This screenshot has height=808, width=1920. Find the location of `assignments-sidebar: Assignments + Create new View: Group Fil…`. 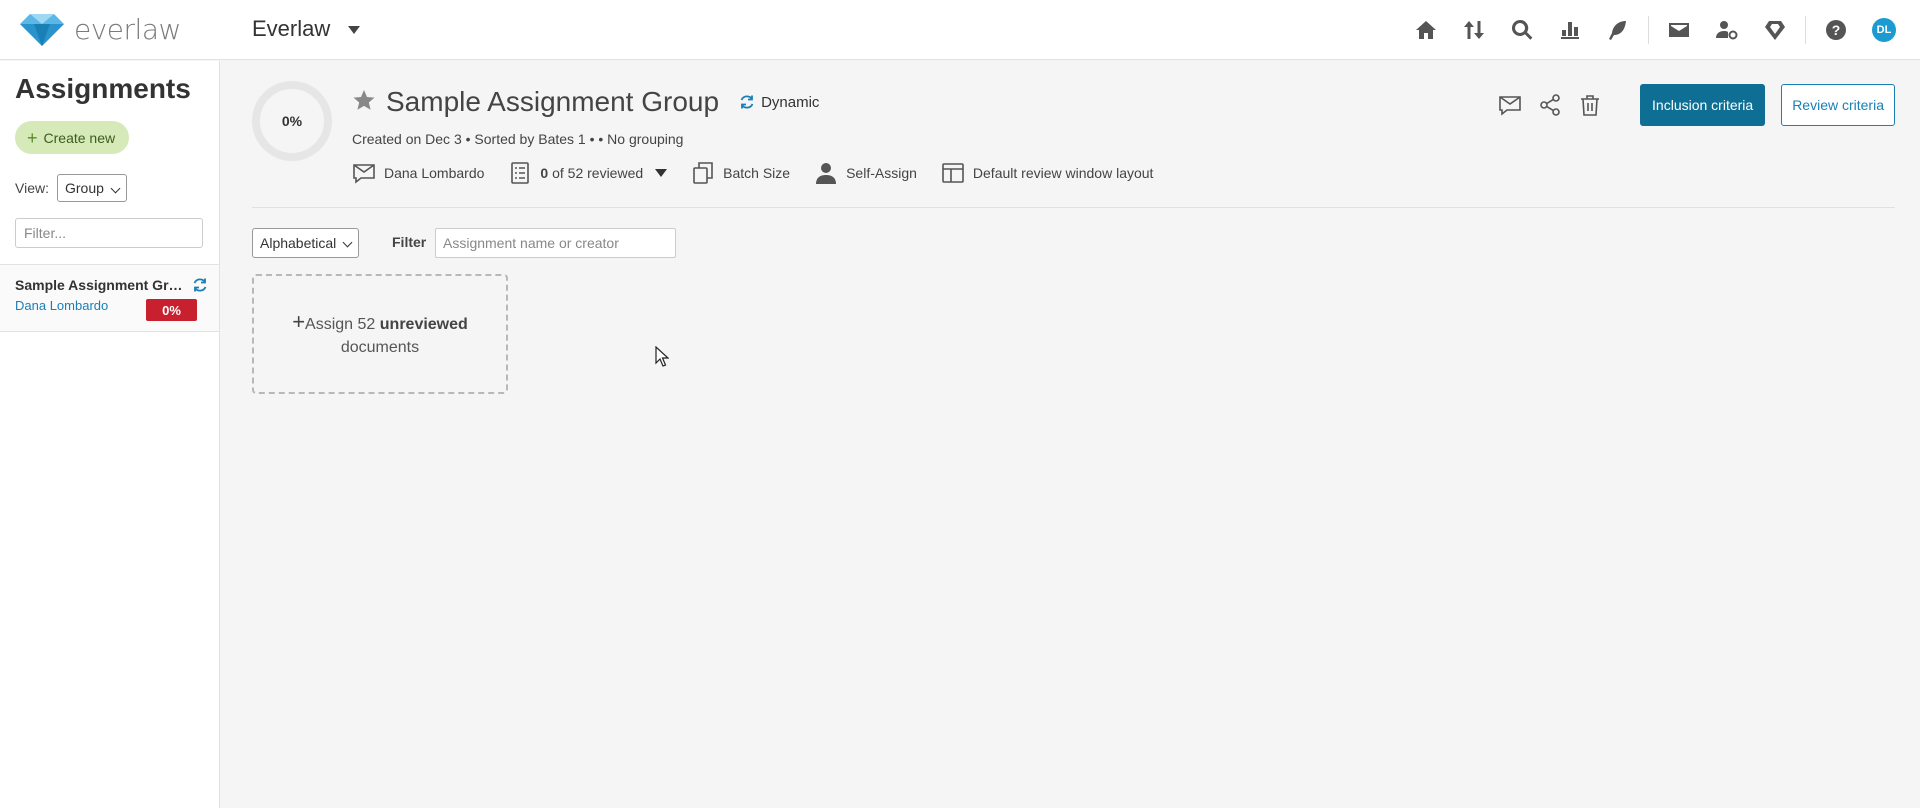

assignments-sidebar: Assignments + Create new View: Group Fil… is located at coordinates (110, 434).